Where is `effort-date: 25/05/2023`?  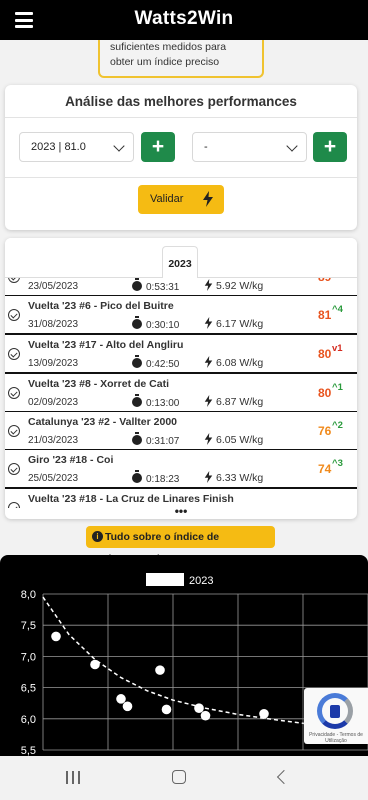
effort-date: 25/05/2023 is located at coordinates (53, 478).